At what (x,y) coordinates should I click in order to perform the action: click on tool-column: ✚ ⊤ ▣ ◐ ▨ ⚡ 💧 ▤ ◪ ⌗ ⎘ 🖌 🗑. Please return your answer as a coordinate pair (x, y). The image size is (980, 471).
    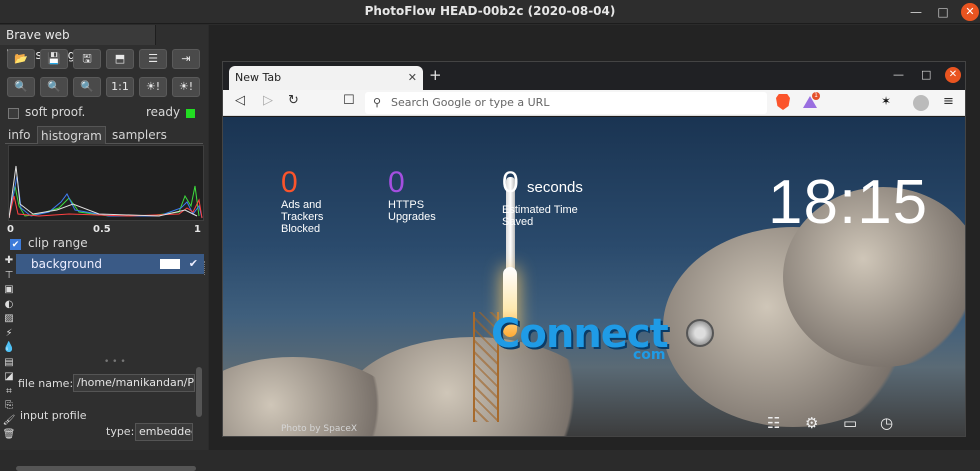
    Looking at the image, I should click on (9, 348).